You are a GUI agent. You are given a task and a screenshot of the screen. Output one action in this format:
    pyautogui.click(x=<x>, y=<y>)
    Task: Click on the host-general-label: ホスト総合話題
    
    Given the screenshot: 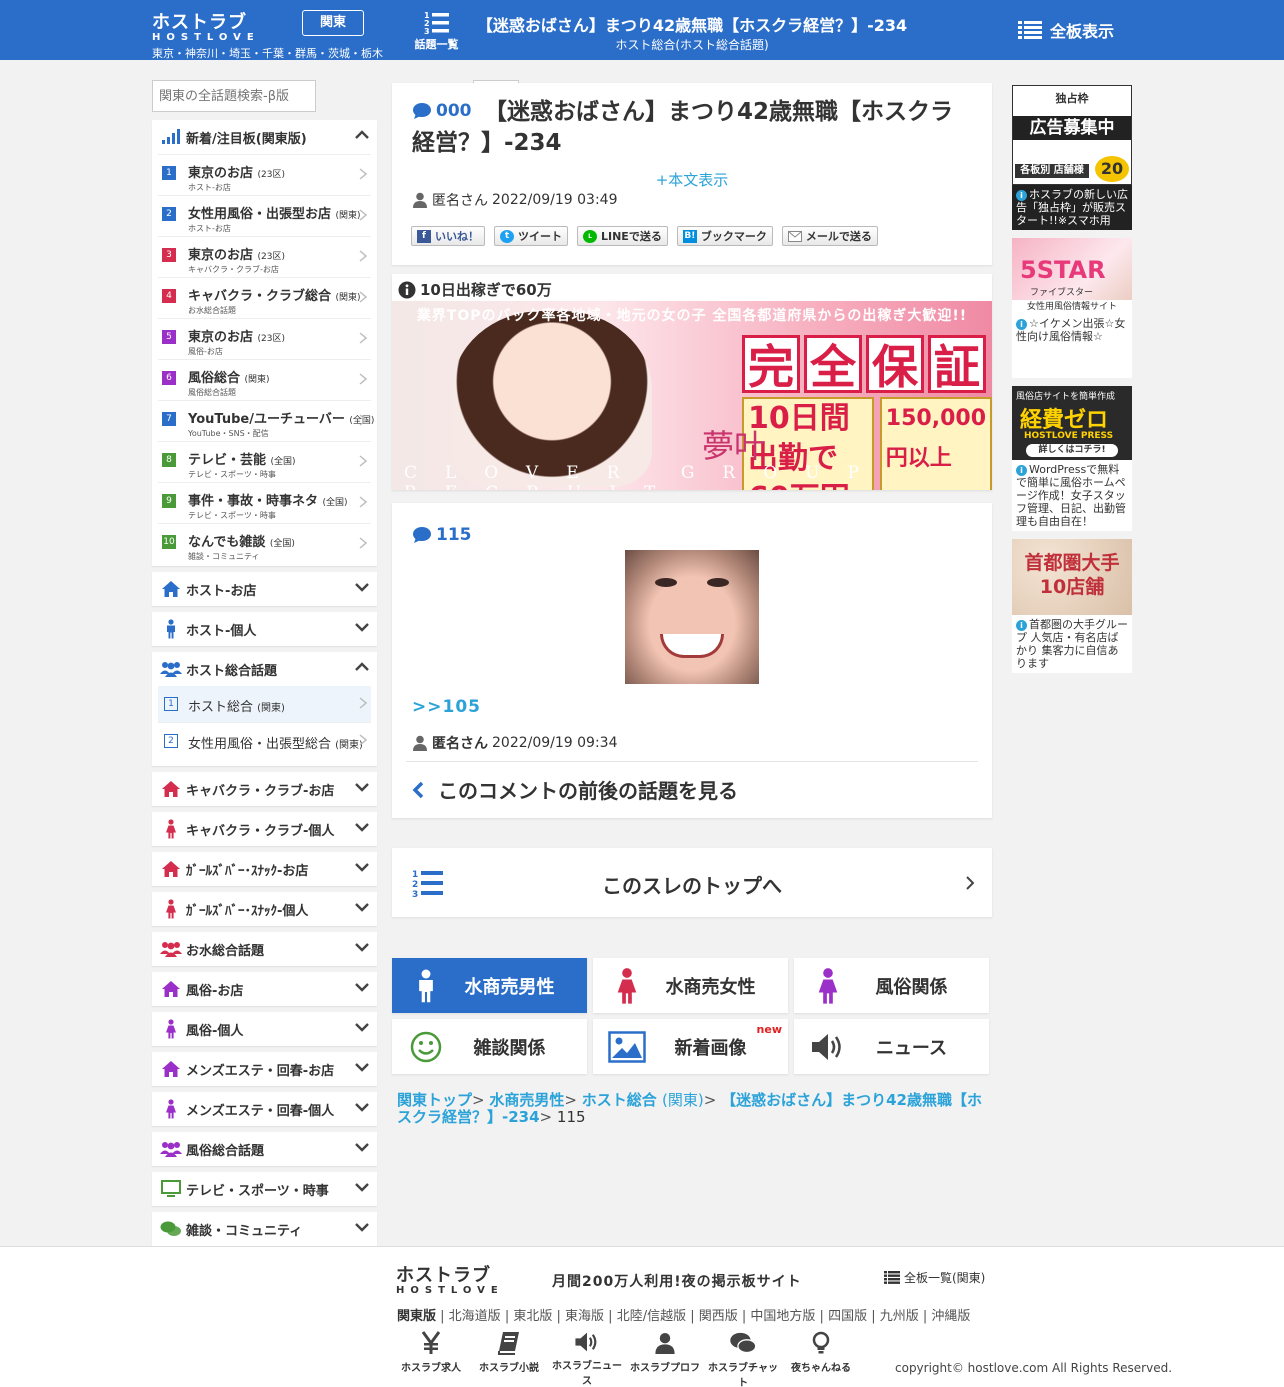 What is the action you would take?
    pyautogui.click(x=232, y=671)
    